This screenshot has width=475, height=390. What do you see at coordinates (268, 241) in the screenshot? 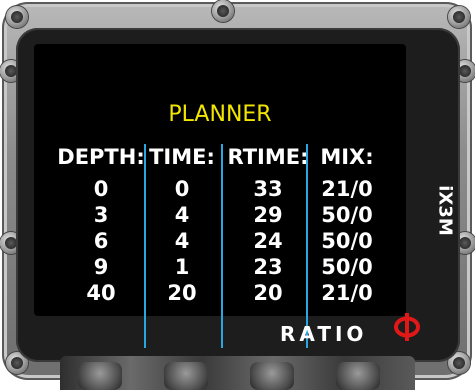
I see `rtime-cell: 24` at bounding box center [268, 241].